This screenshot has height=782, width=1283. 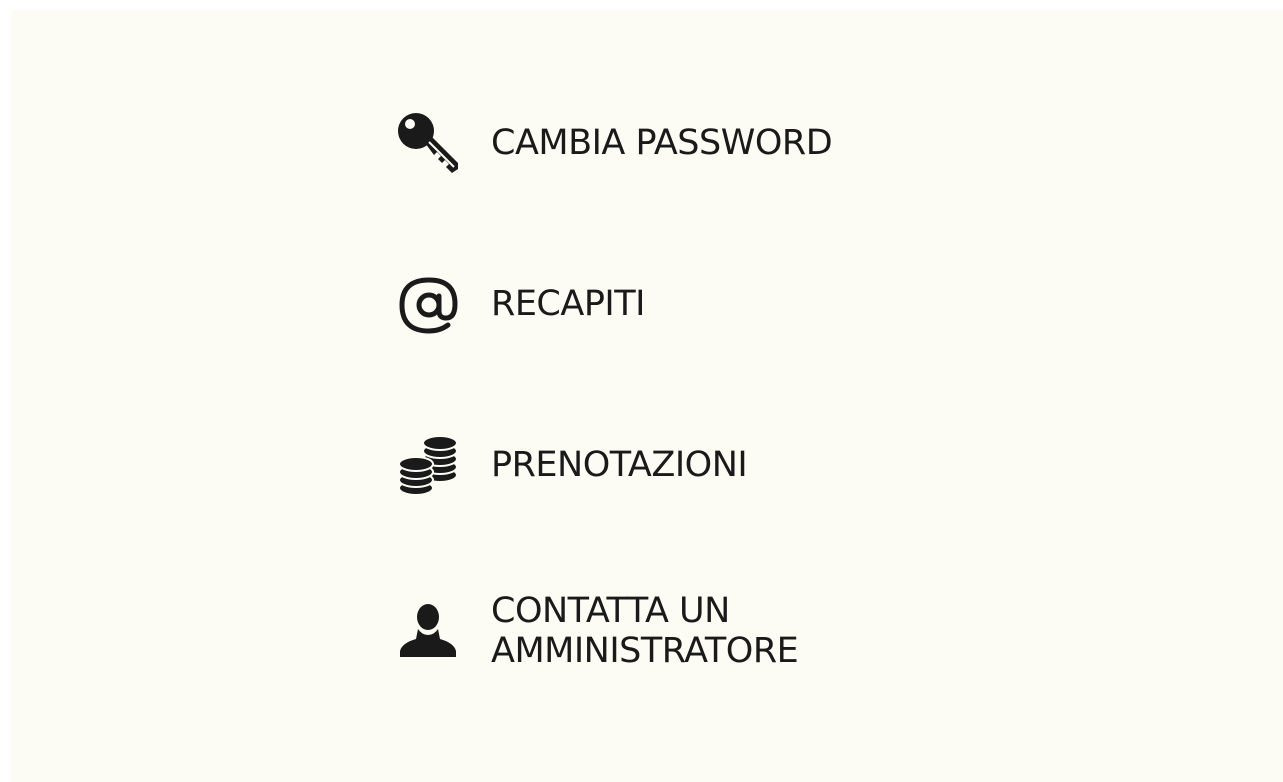 What do you see at coordinates (568, 304) in the screenshot?
I see `menu-item-label: RECAPITI` at bounding box center [568, 304].